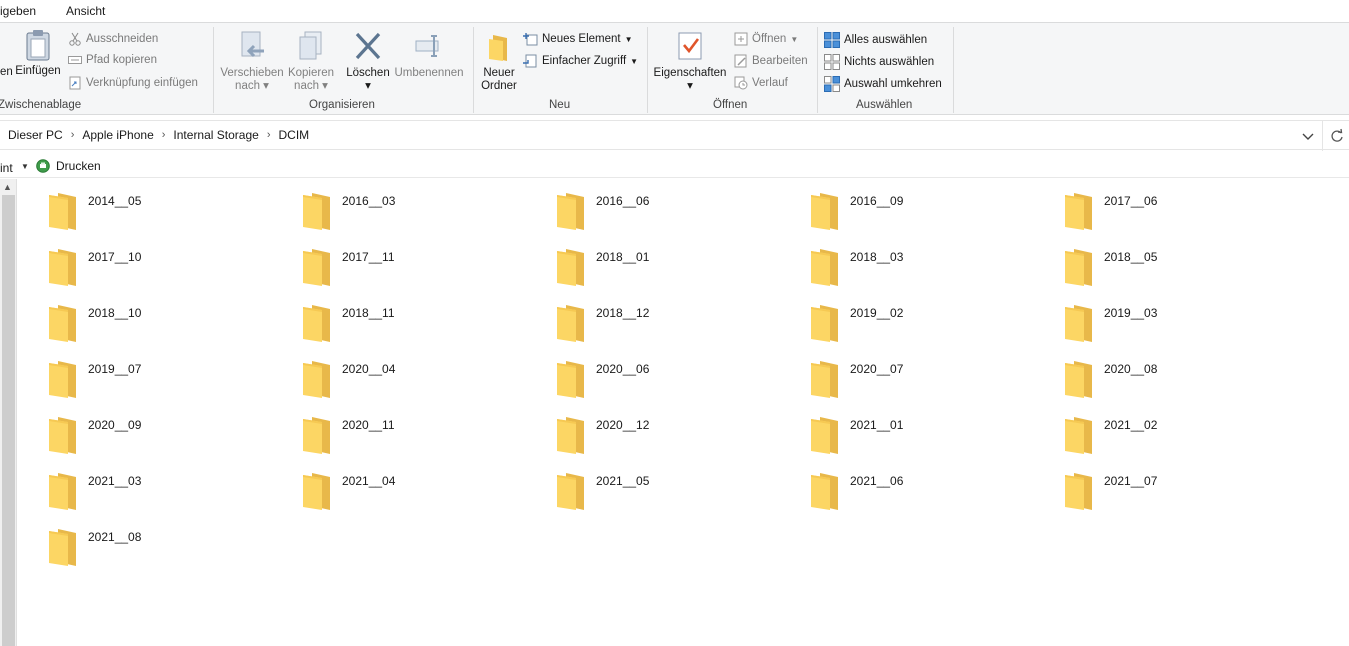 The width and height of the screenshot is (1349, 646). Describe the element at coordinates (427, 384) in the screenshot. I see `folder-item: 2020__04` at that location.